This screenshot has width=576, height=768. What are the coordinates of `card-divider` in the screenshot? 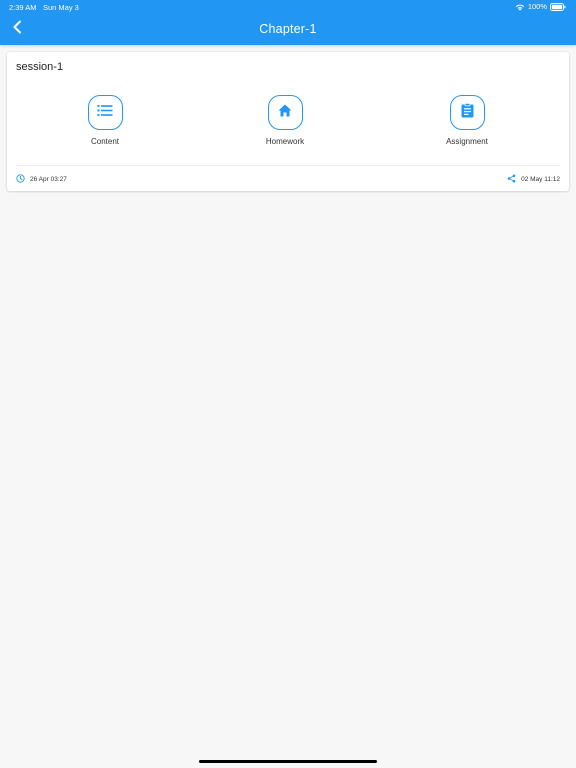 It's located at (288, 165).